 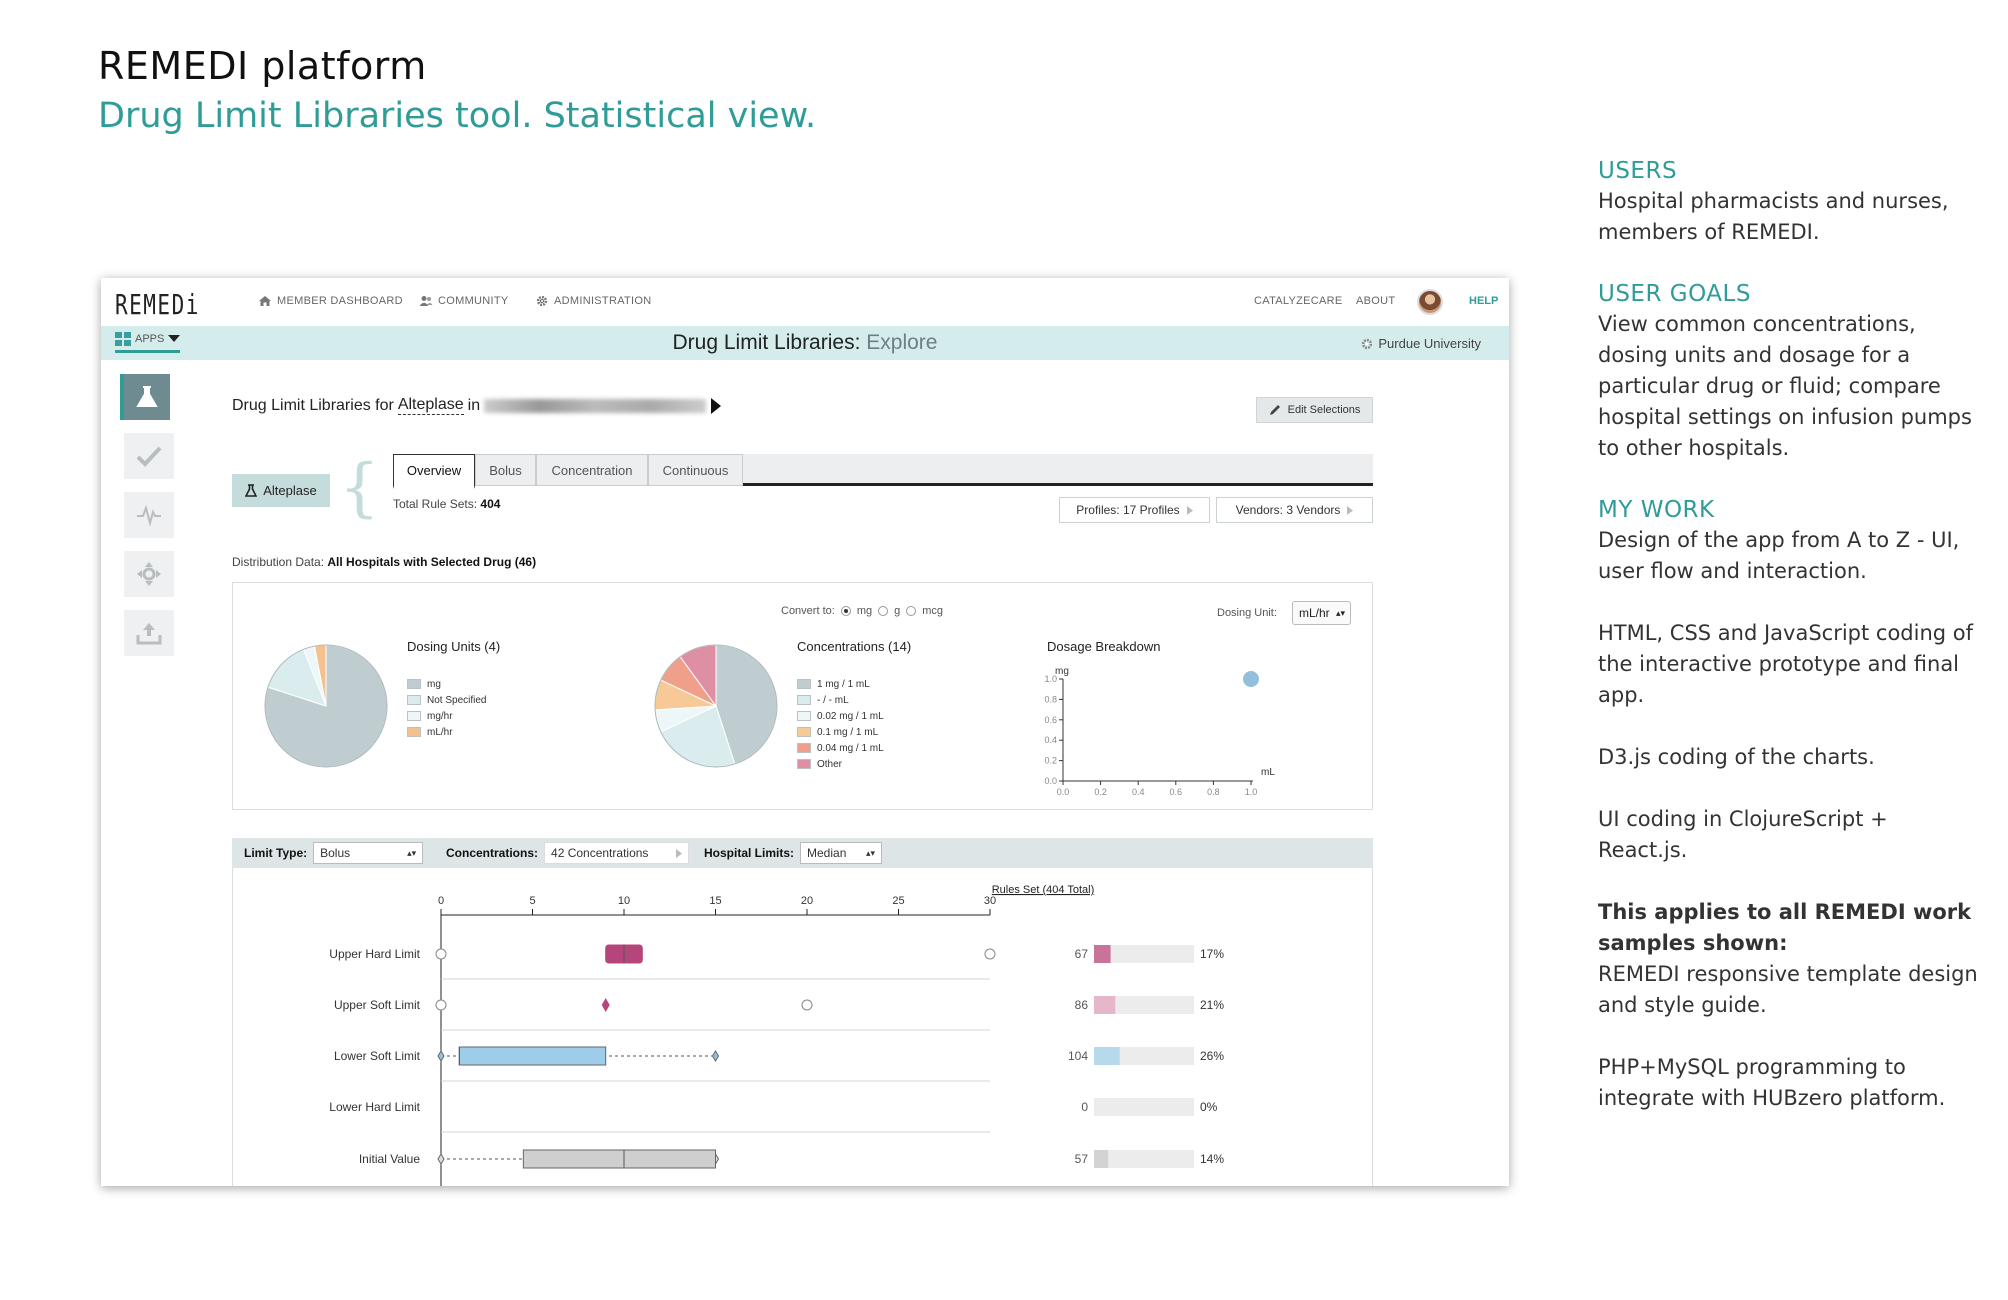 I want to click on organization-name: Purdue University, so click(x=1429, y=343).